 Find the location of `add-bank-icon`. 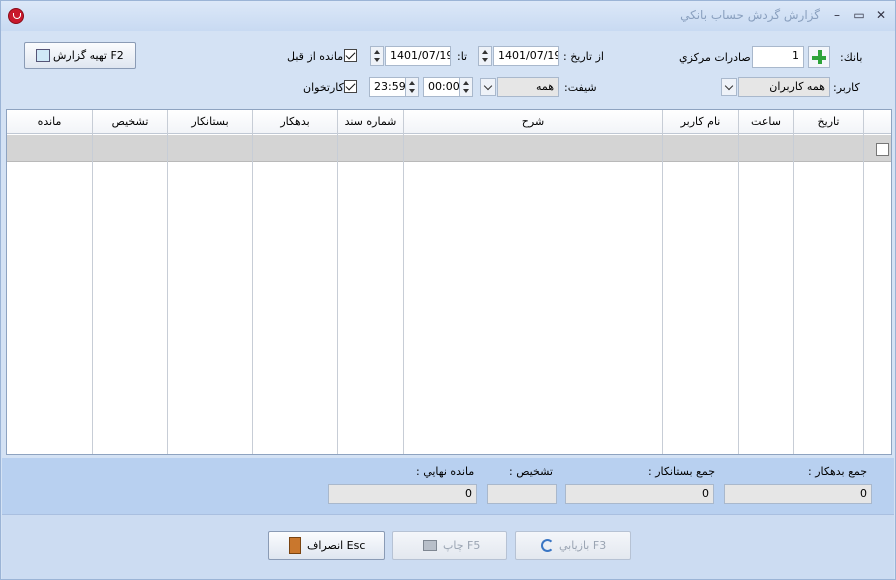

add-bank-icon is located at coordinates (819, 57).